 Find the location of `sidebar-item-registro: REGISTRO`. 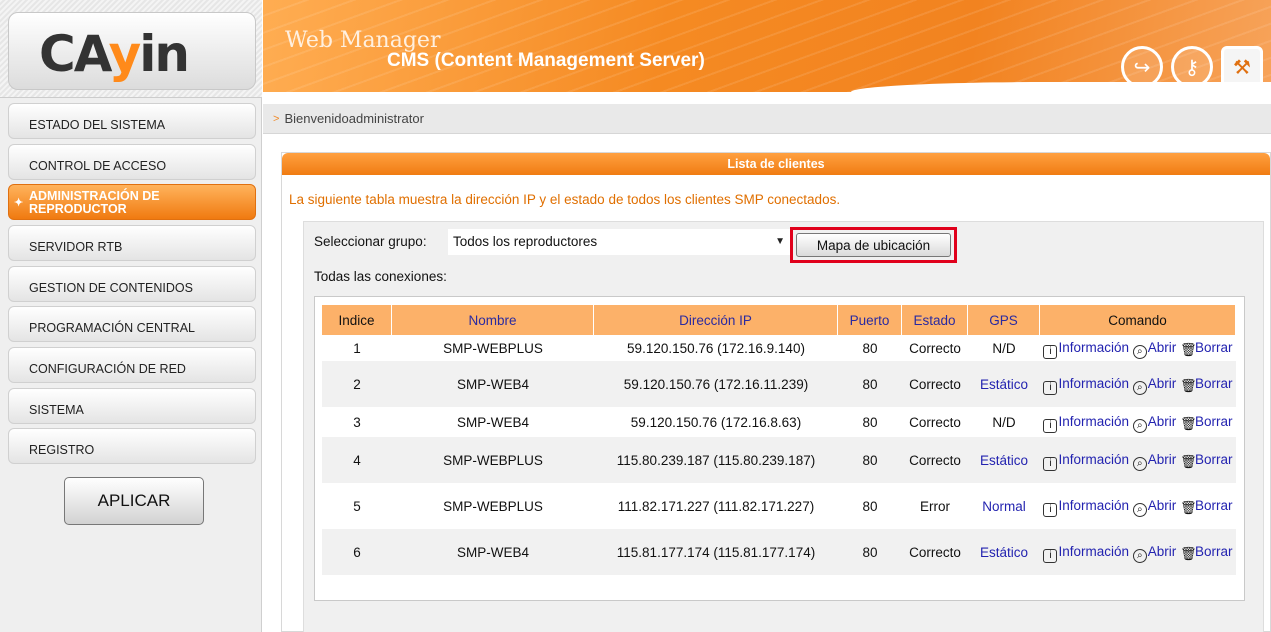

sidebar-item-registro: REGISTRO is located at coordinates (132, 446).